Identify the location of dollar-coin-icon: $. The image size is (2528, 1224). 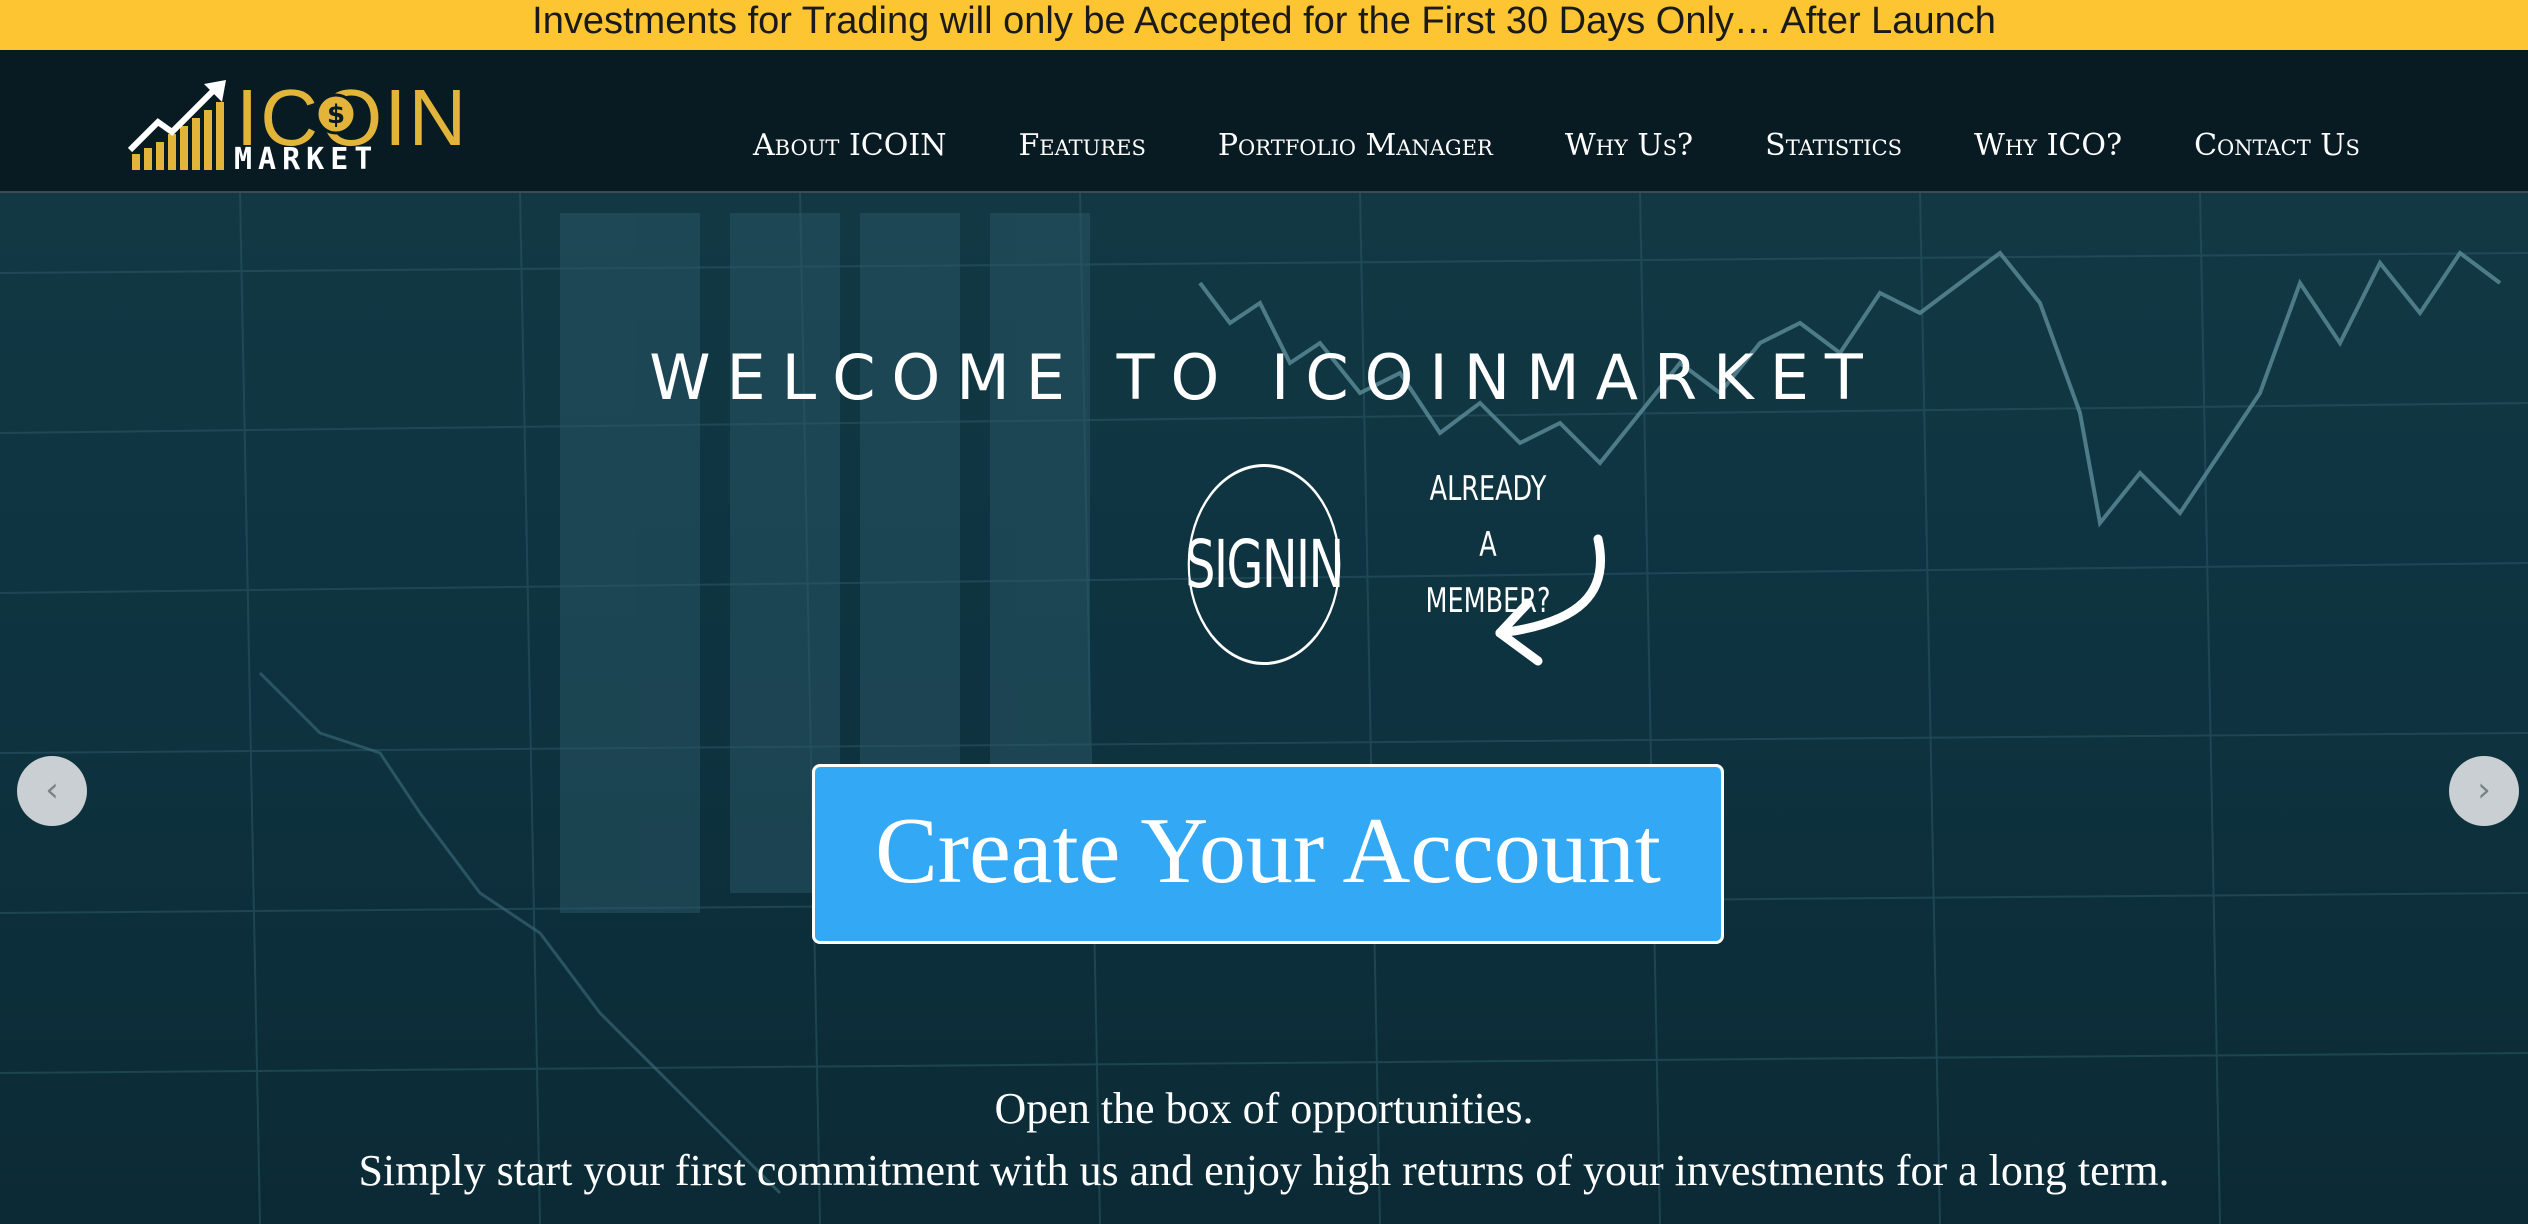
(336, 114).